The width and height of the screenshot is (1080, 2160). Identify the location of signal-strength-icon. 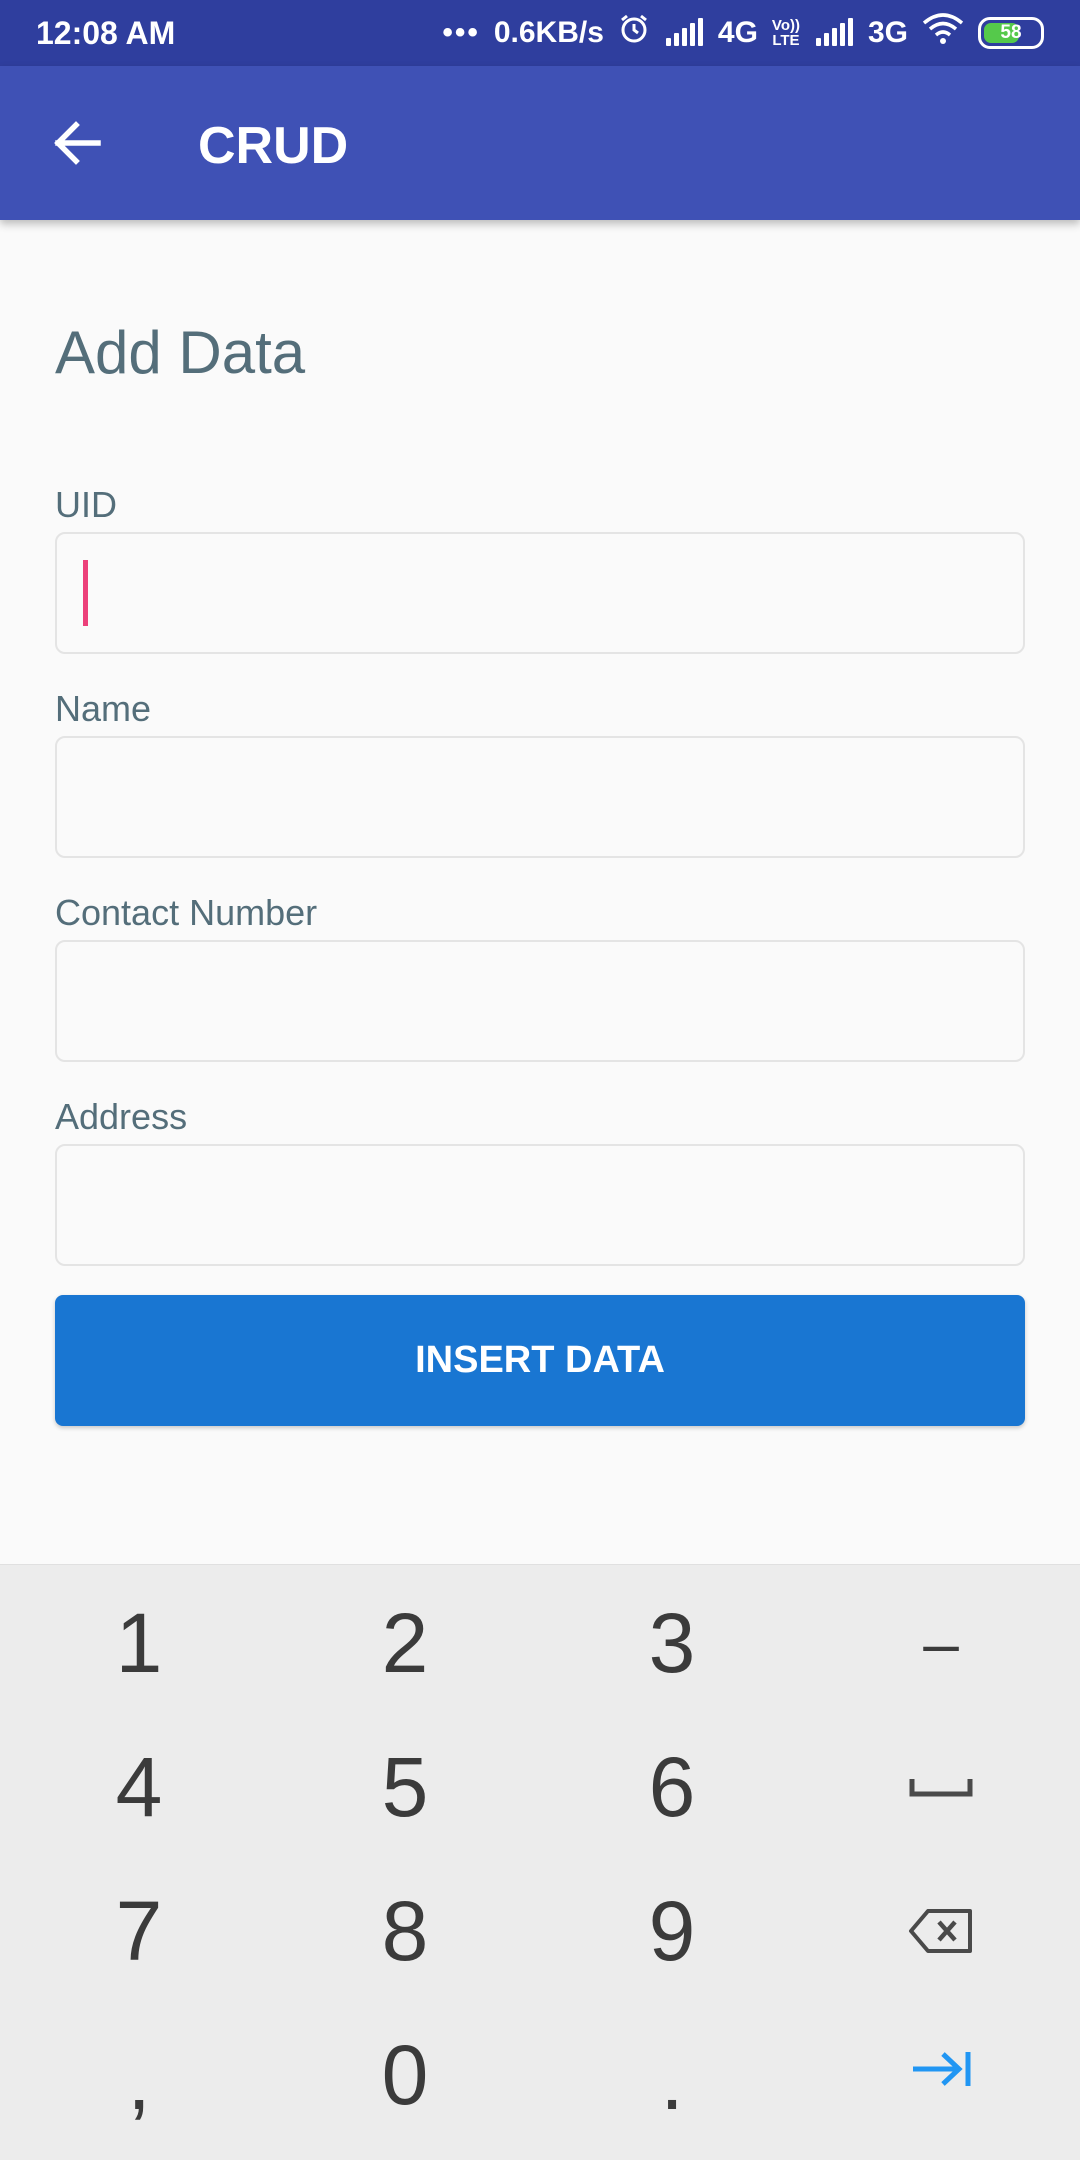
(684, 33).